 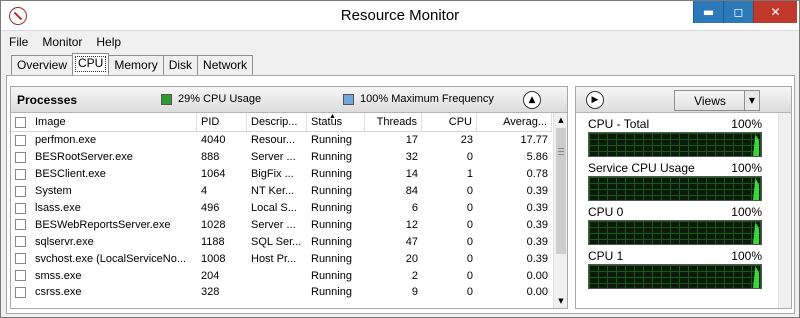 What do you see at coordinates (400, 16) in the screenshot?
I see `title-bar: Resource Monitor ▬ ◻ ✕` at bounding box center [400, 16].